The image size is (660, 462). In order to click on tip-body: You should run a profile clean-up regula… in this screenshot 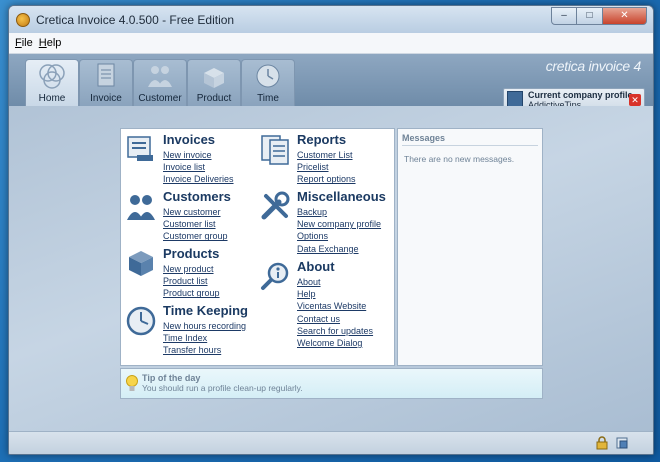, I will do `click(222, 388)`.